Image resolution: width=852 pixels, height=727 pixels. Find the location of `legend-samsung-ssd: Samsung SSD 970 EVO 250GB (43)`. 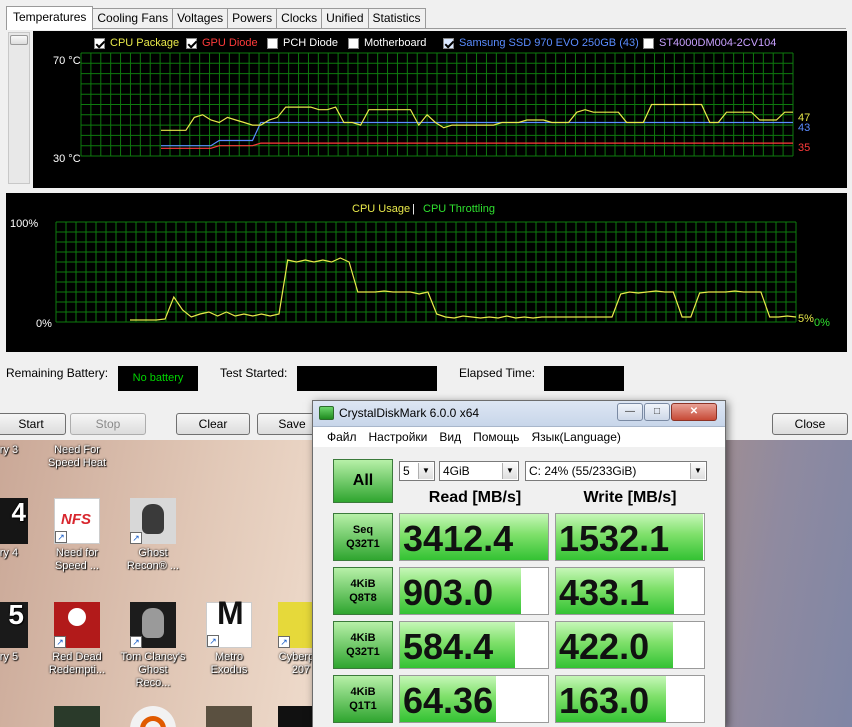

legend-samsung-ssd: Samsung SSD 970 EVO 250GB (43) is located at coordinates (541, 43).